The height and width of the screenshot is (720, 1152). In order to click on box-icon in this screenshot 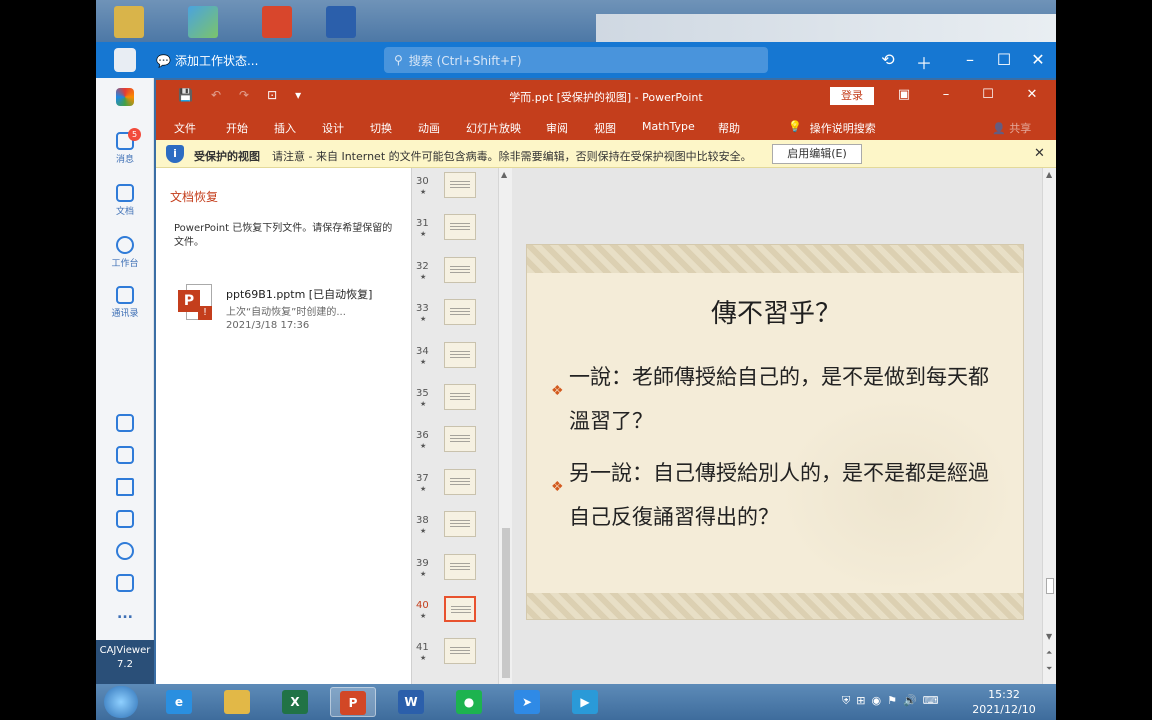, I will do `click(125, 584)`.